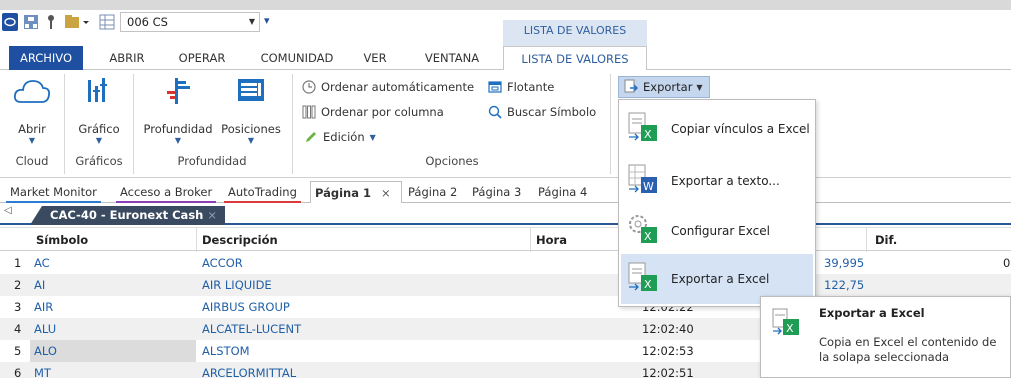 Image resolution: width=1011 pixels, height=378 pixels. I want to click on tab-pagina-3: Página 3, so click(496, 192).